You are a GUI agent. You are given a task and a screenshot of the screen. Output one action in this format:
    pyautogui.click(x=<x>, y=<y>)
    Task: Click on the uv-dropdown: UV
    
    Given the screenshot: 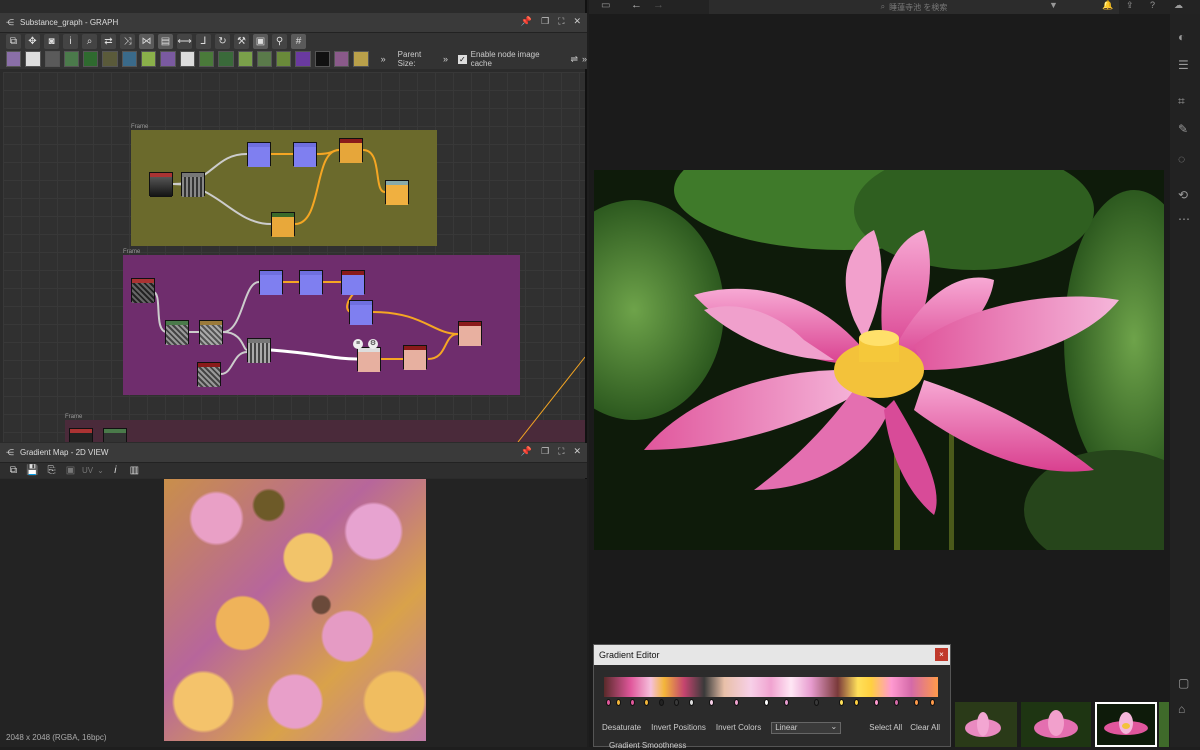 What is the action you would take?
    pyautogui.click(x=87, y=470)
    